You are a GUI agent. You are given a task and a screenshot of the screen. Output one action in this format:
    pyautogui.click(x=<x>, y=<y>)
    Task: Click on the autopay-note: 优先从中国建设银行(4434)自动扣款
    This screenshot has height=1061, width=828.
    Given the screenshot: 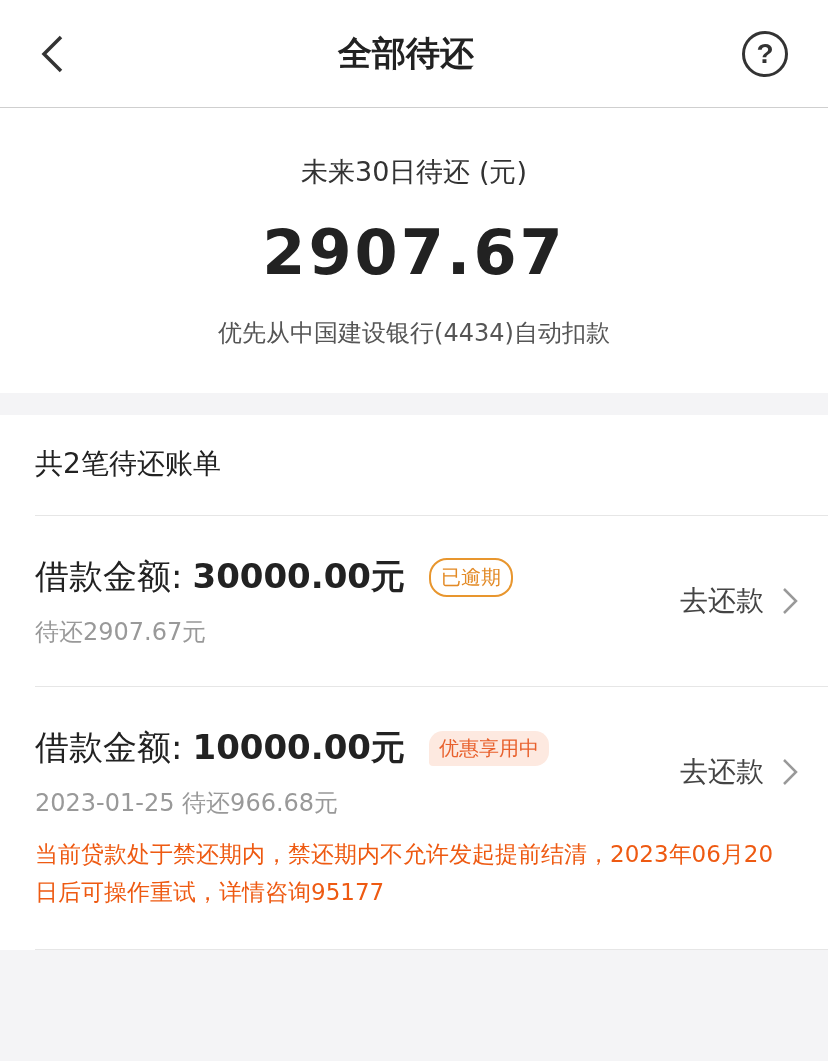 What is the action you would take?
    pyautogui.click(x=414, y=333)
    